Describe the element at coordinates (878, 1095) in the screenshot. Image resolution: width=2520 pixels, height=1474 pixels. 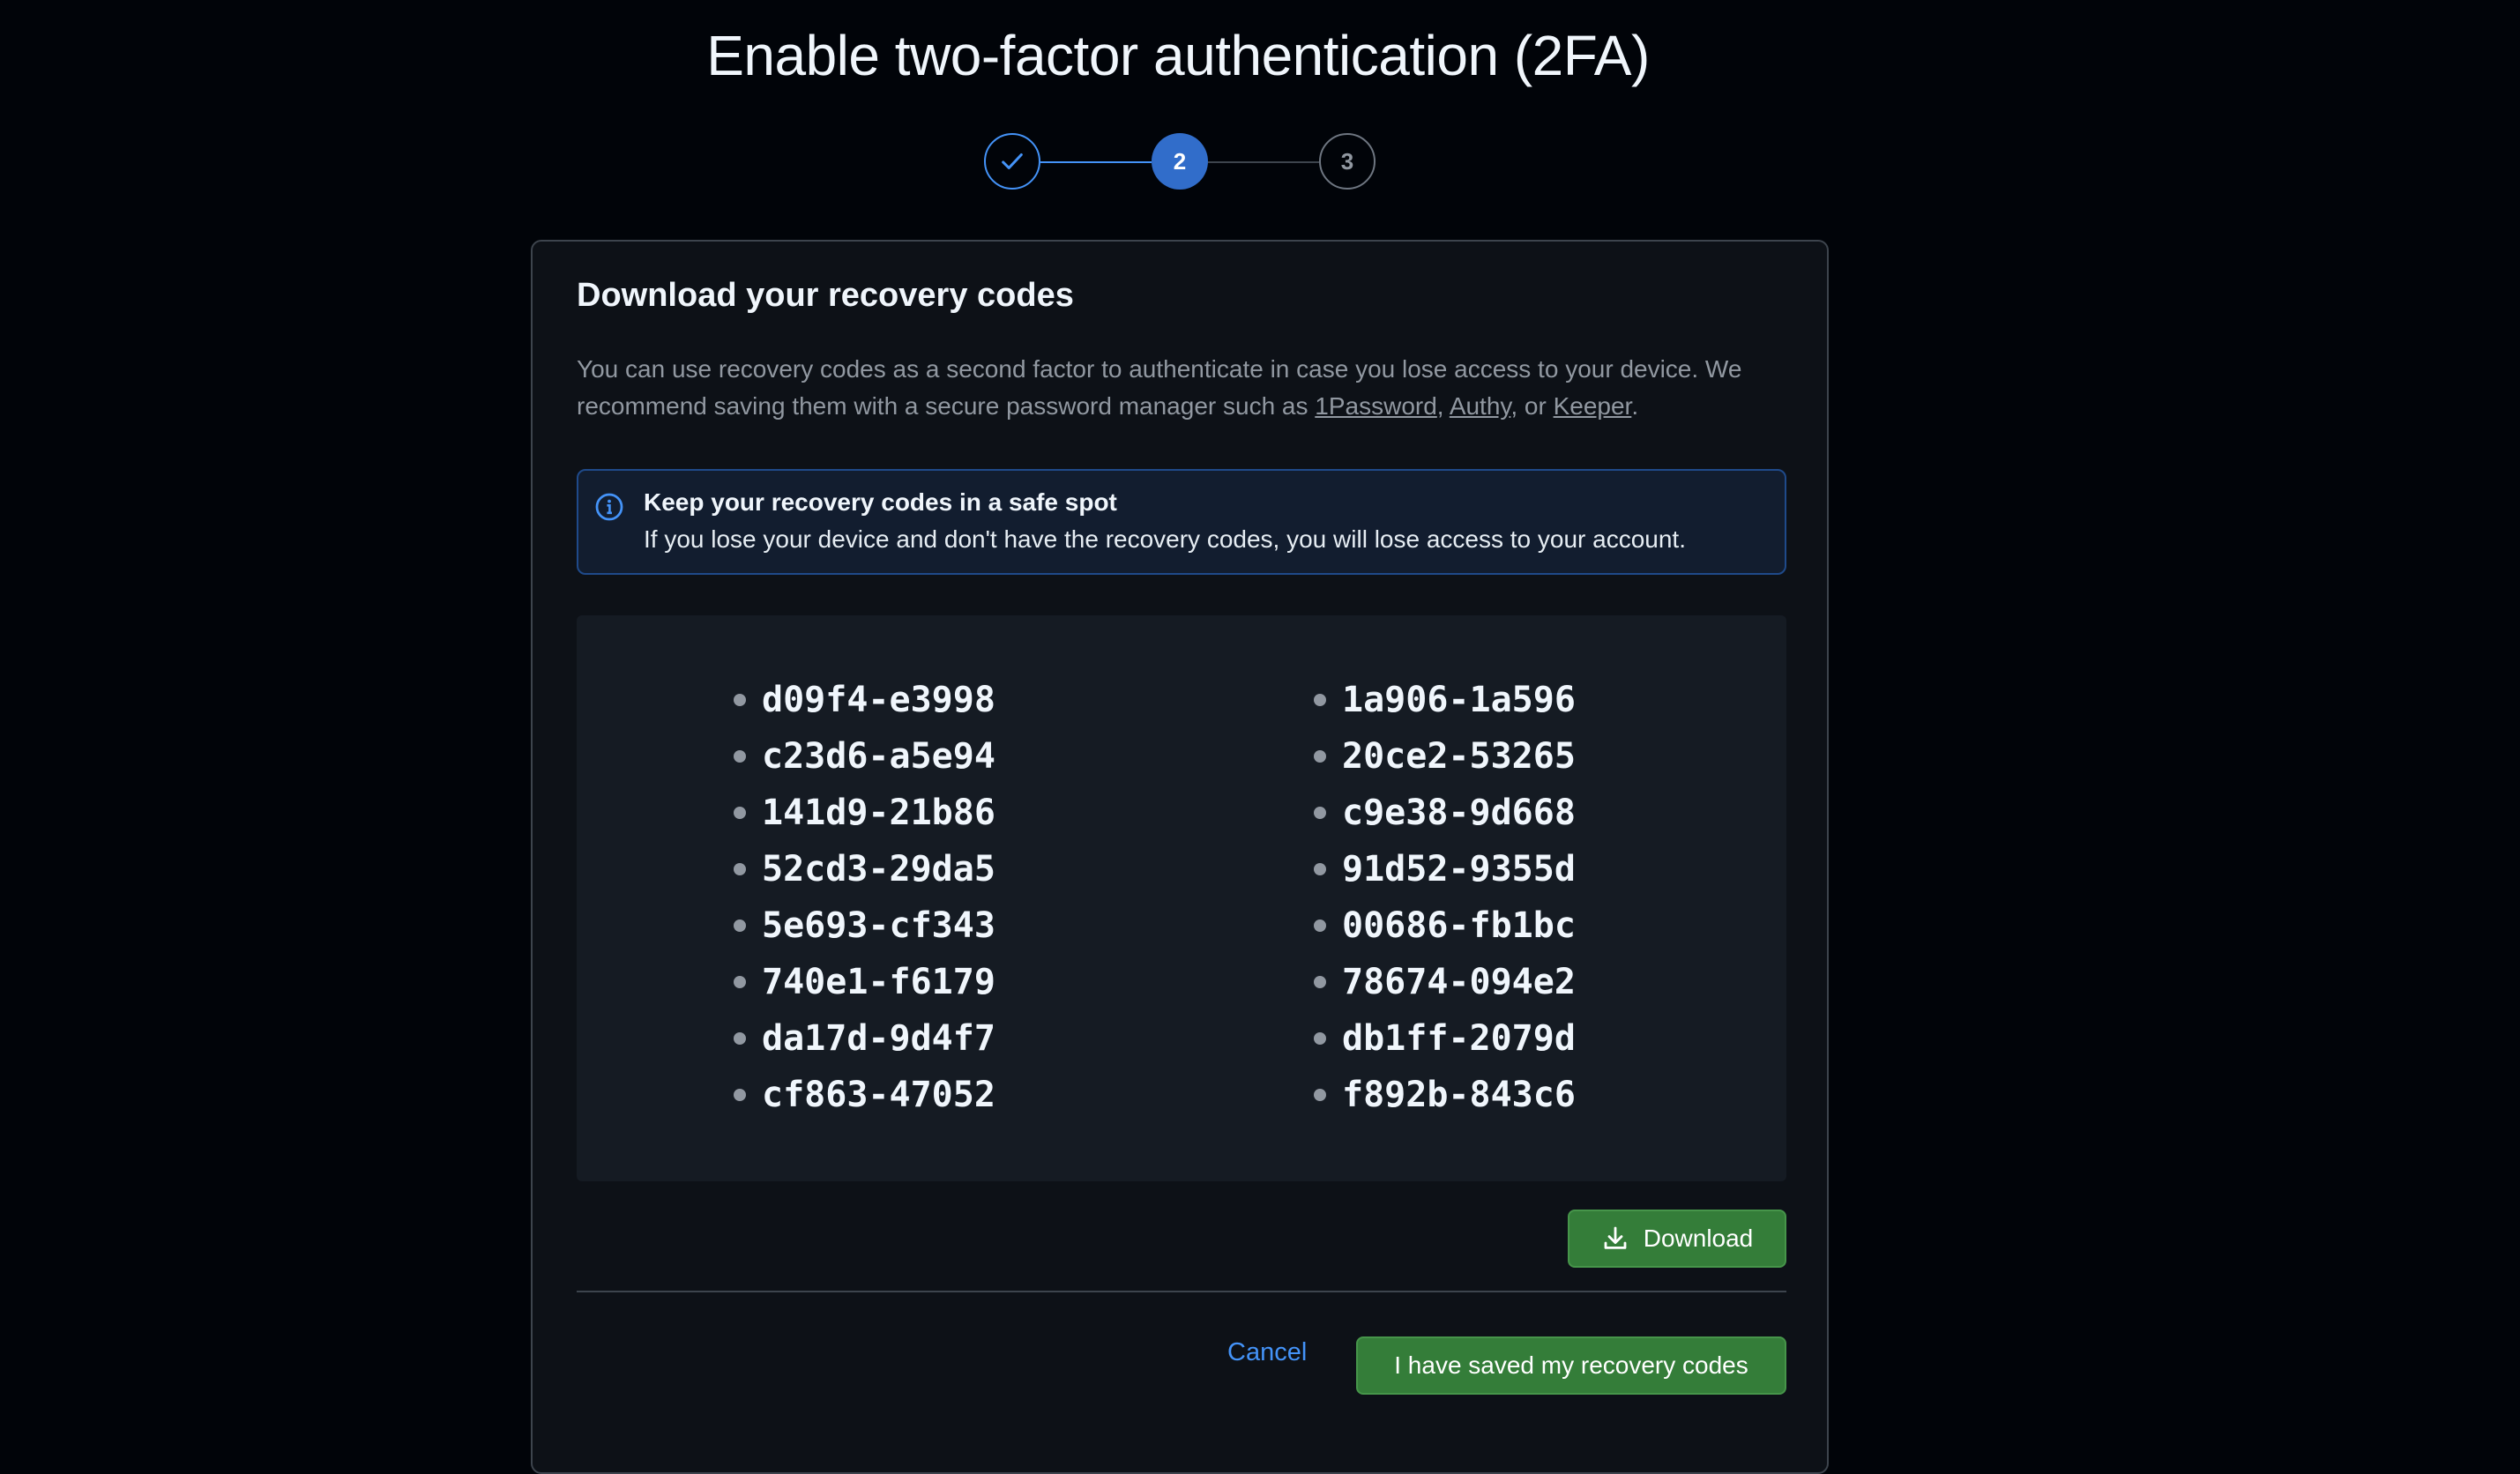
I see `code-text: cf863-47052` at that location.